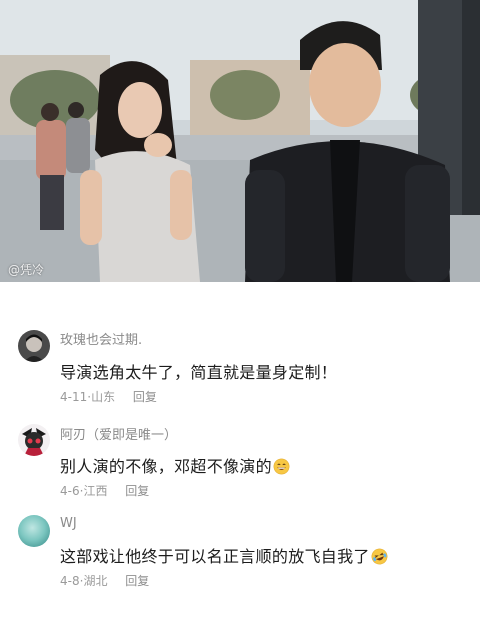 The height and width of the screenshot is (640, 480). What do you see at coordinates (26, 270) in the screenshot?
I see `video-watermark: @凭冷` at bounding box center [26, 270].